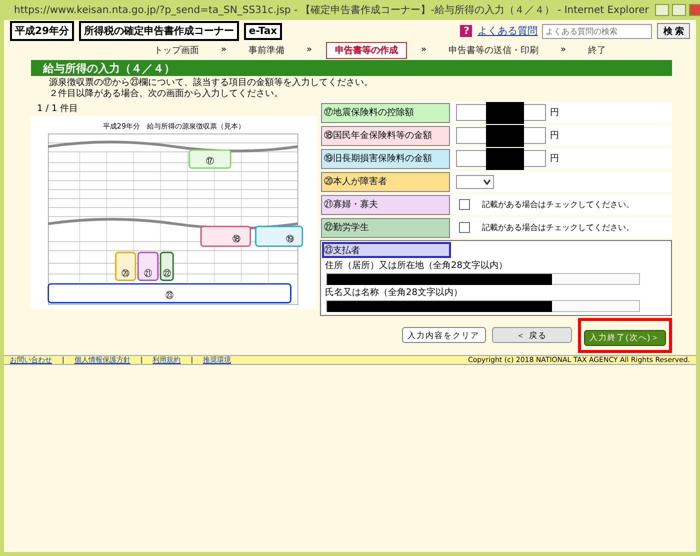 Image resolution: width=700 pixels, height=556 pixels. What do you see at coordinates (532, 335) in the screenshot?
I see `back-button: ＜ 戻る` at bounding box center [532, 335].